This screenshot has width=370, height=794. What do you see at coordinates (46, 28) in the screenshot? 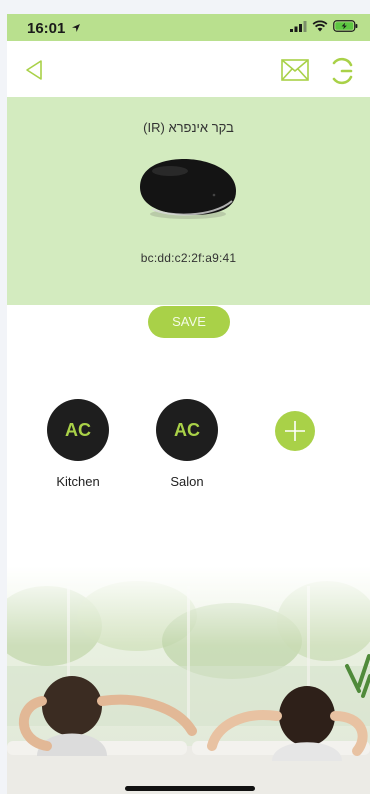
I see `status-time: 16:01` at bounding box center [46, 28].